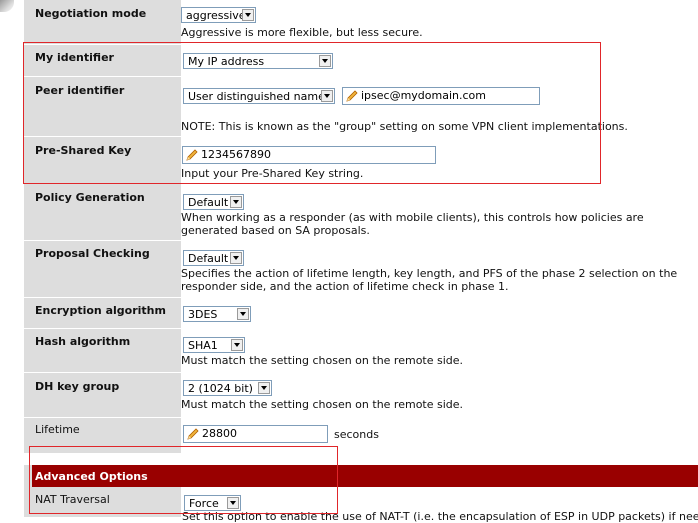  I want to click on pre-shared-key-label: Pre-Shared Key, so click(83, 150).